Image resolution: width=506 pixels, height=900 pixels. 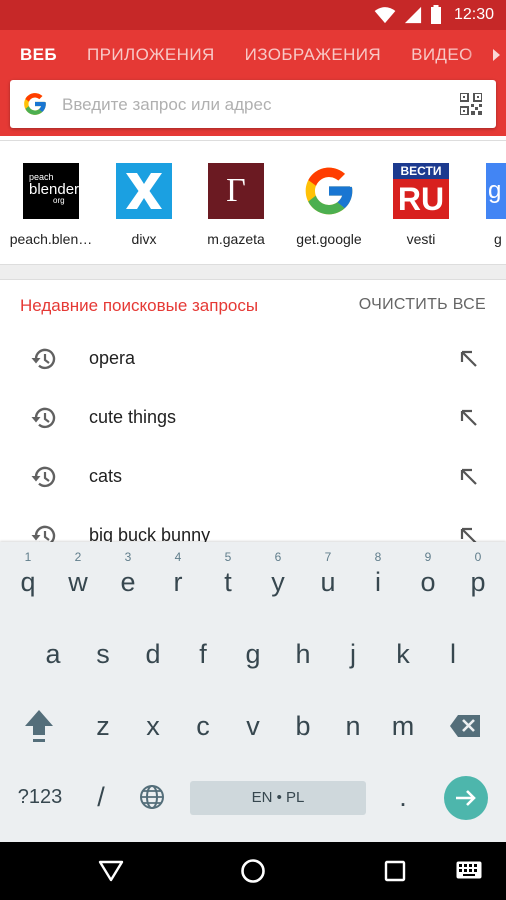 I want to click on backspace-key, so click(x=465, y=726).